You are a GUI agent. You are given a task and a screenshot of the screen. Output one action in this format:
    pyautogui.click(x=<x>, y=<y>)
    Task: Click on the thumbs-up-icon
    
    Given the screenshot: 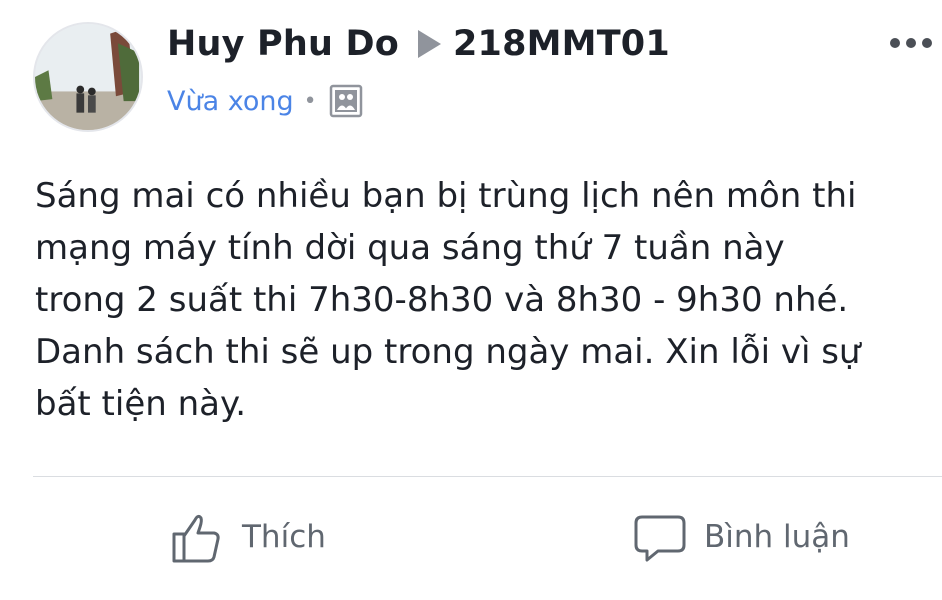 What is the action you would take?
    pyautogui.click(x=196, y=538)
    